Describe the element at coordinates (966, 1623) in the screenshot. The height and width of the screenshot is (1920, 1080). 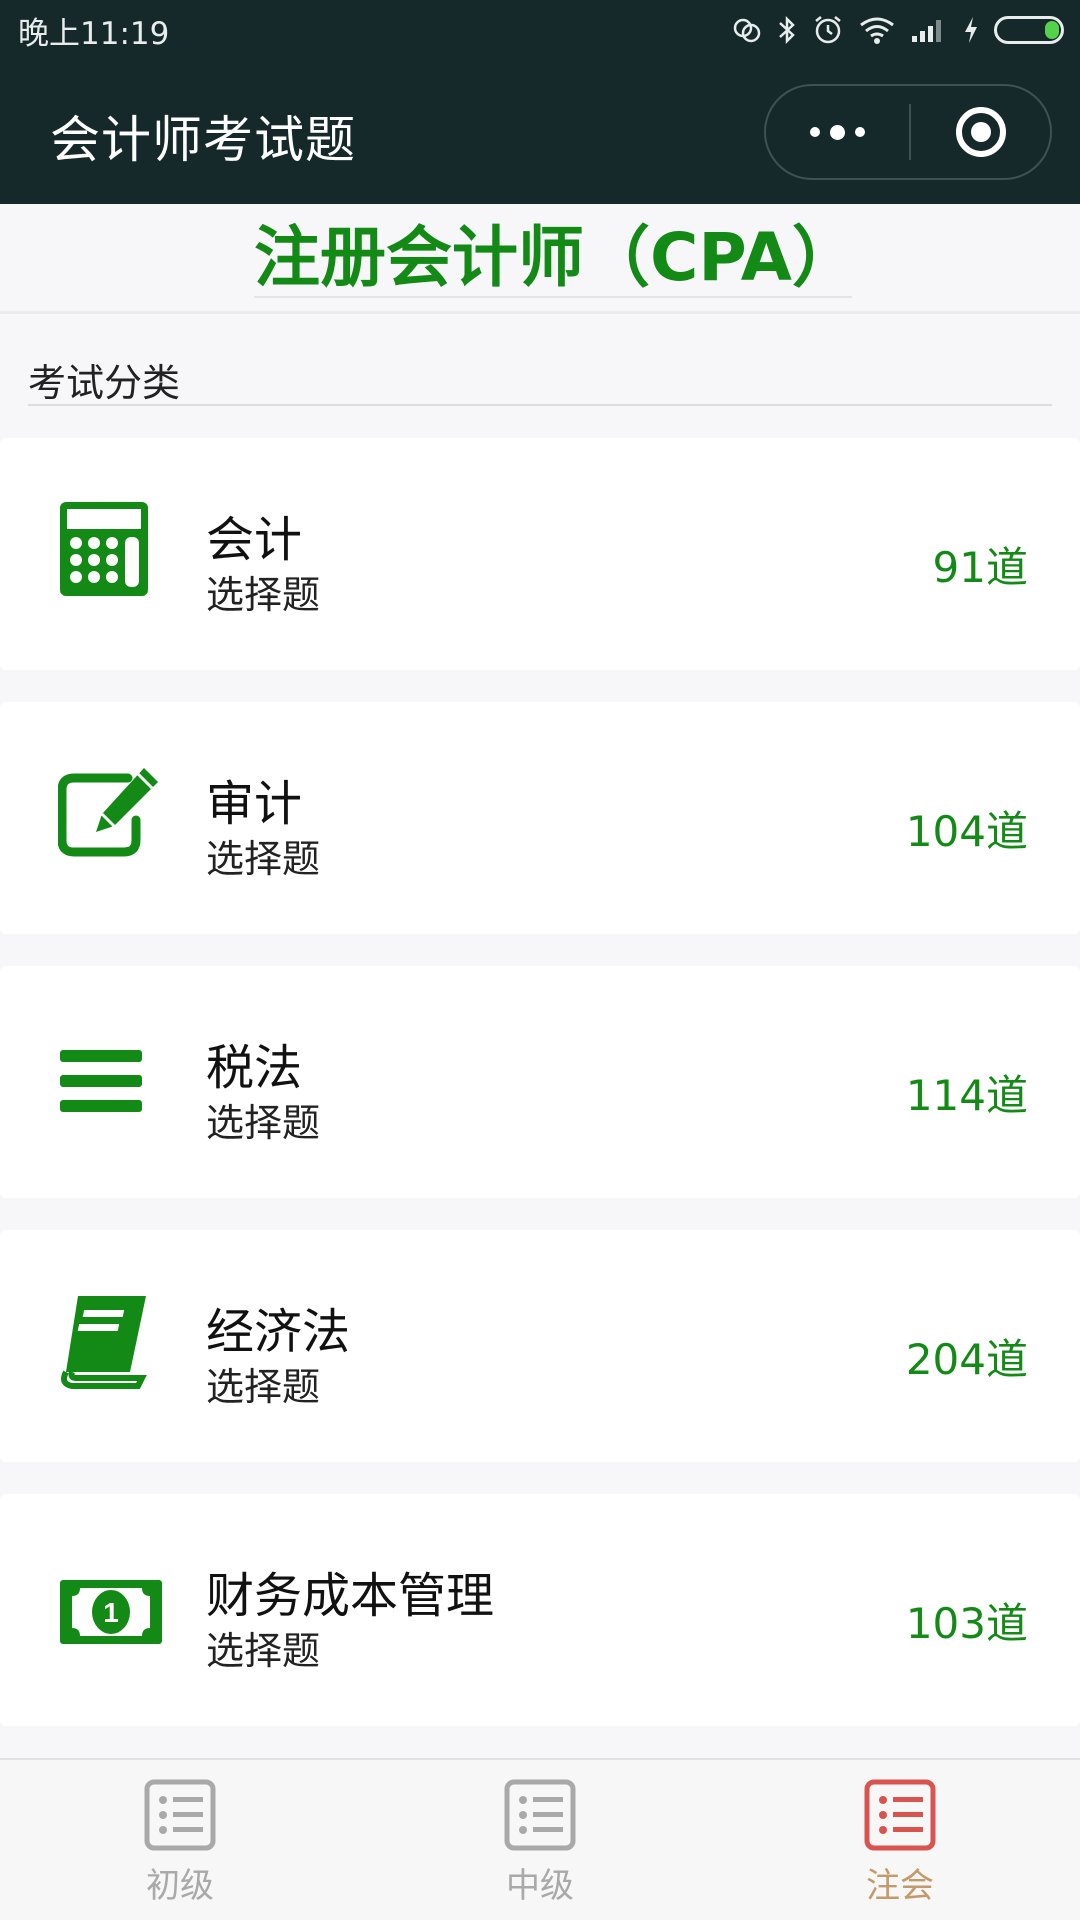
I see `question-count: 103道` at that location.